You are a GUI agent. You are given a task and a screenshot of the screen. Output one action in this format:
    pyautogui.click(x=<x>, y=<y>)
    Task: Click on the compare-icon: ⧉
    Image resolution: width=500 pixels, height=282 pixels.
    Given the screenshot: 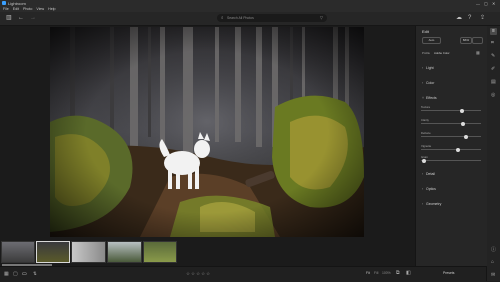 What is the action you would take?
    pyautogui.click(x=398, y=273)
    